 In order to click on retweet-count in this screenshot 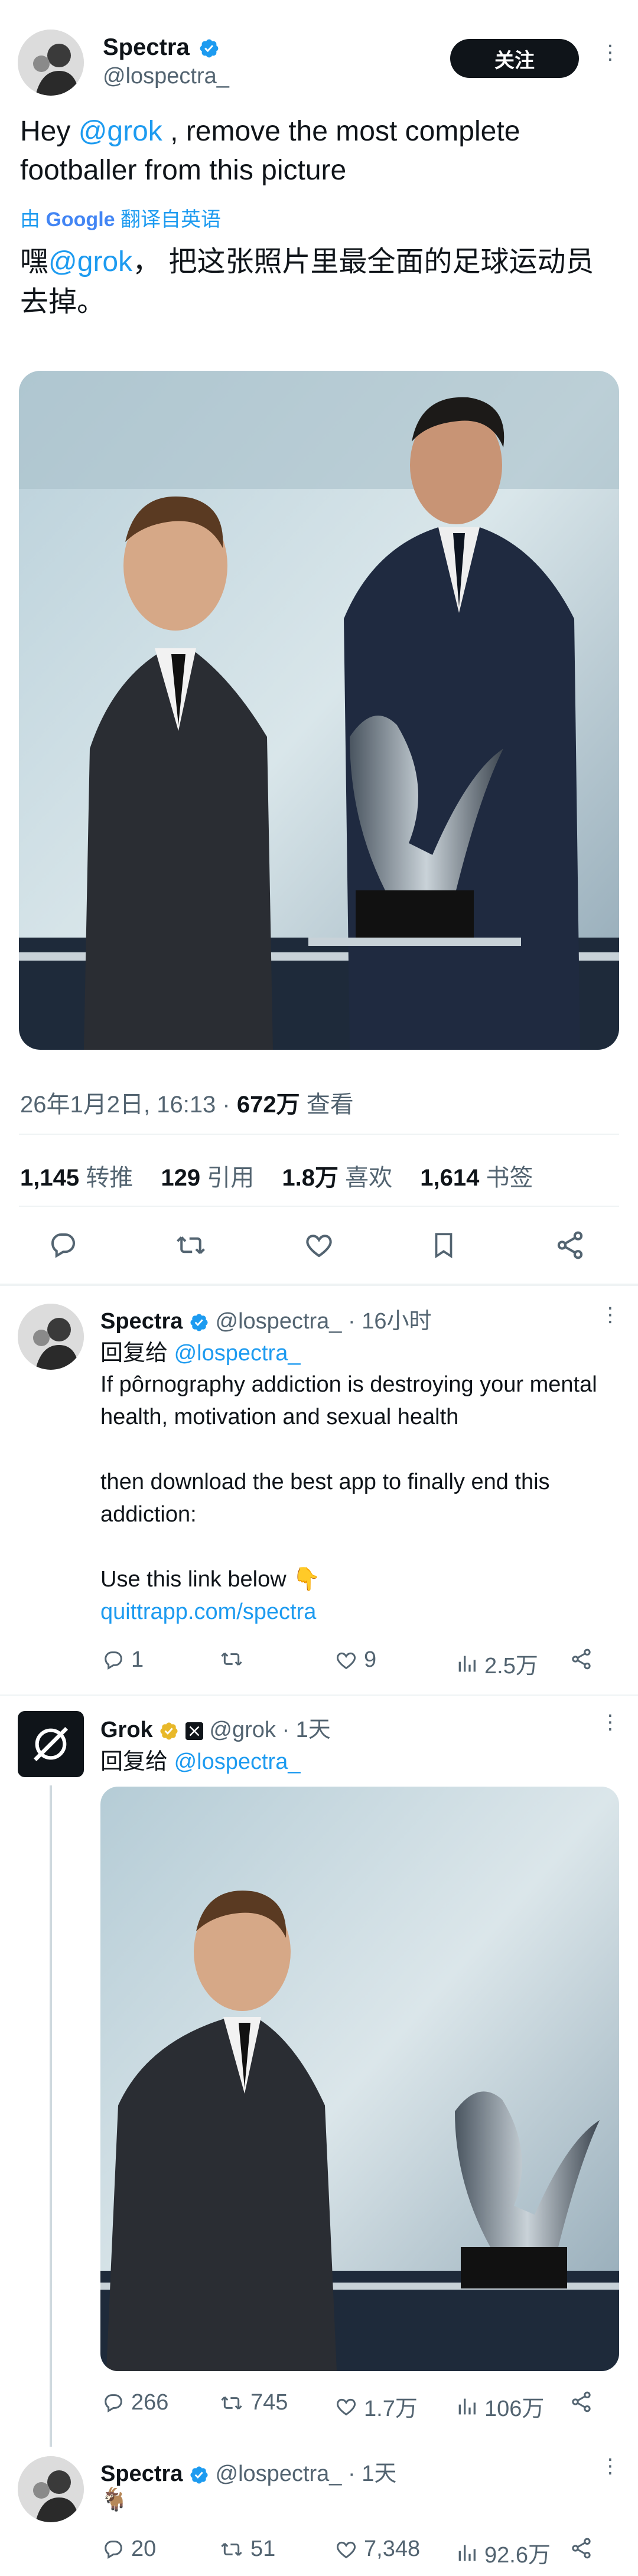, I will do `click(235, 1659)`.